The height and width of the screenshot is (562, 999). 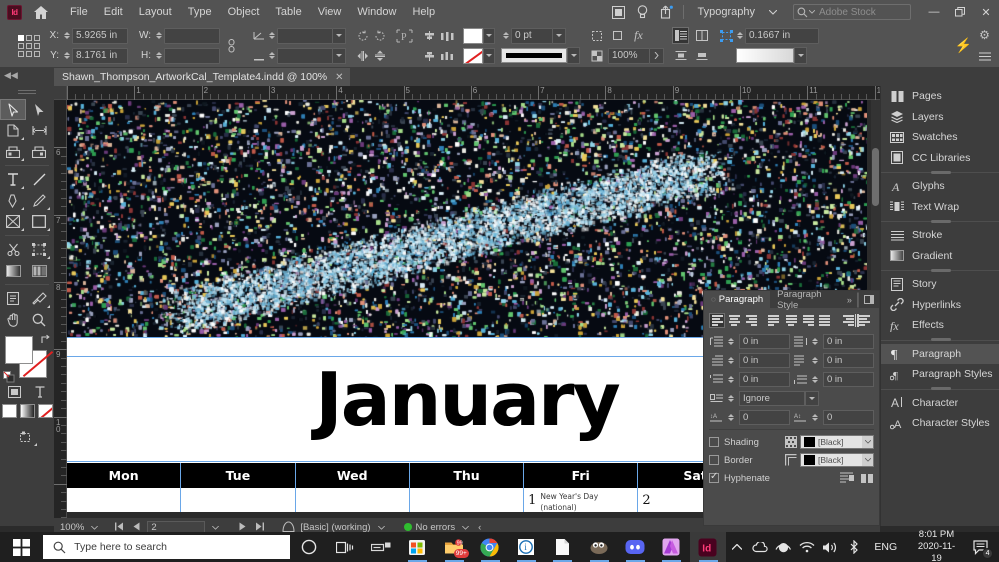 What do you see at coordinates (701, 55) in the screenshot?
I see `vertical-bottom-icon` at bounding box center [701, 55].